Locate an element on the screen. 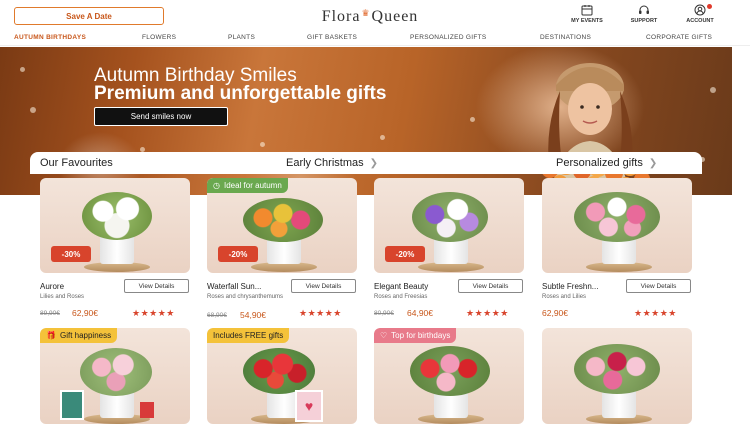 This screenshot has width=750, height=430. notification-dot is located at coordinates (709, 6).